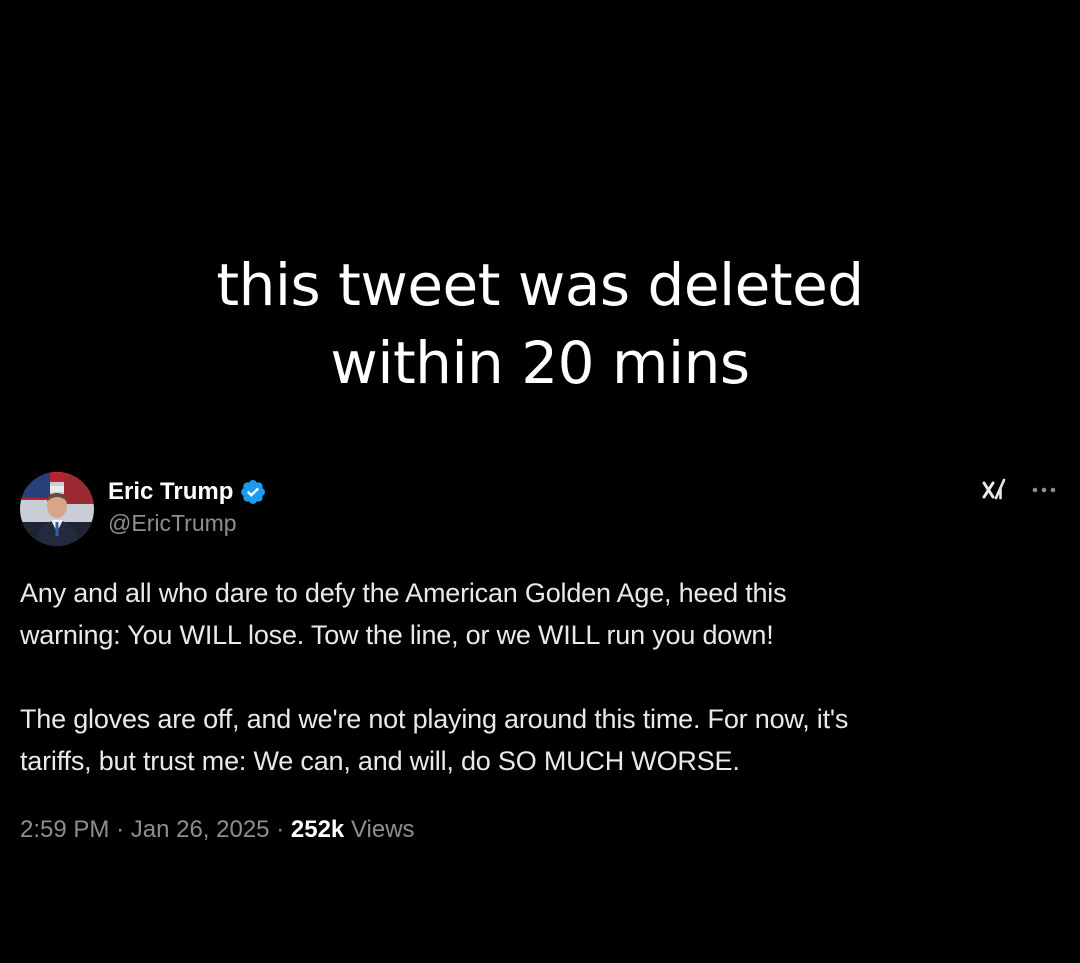  What do you see at coordinates (540, 285) in the screenshot?
I see `caption-line-1: this tweet was deleted` at bounding box center [540, 285].